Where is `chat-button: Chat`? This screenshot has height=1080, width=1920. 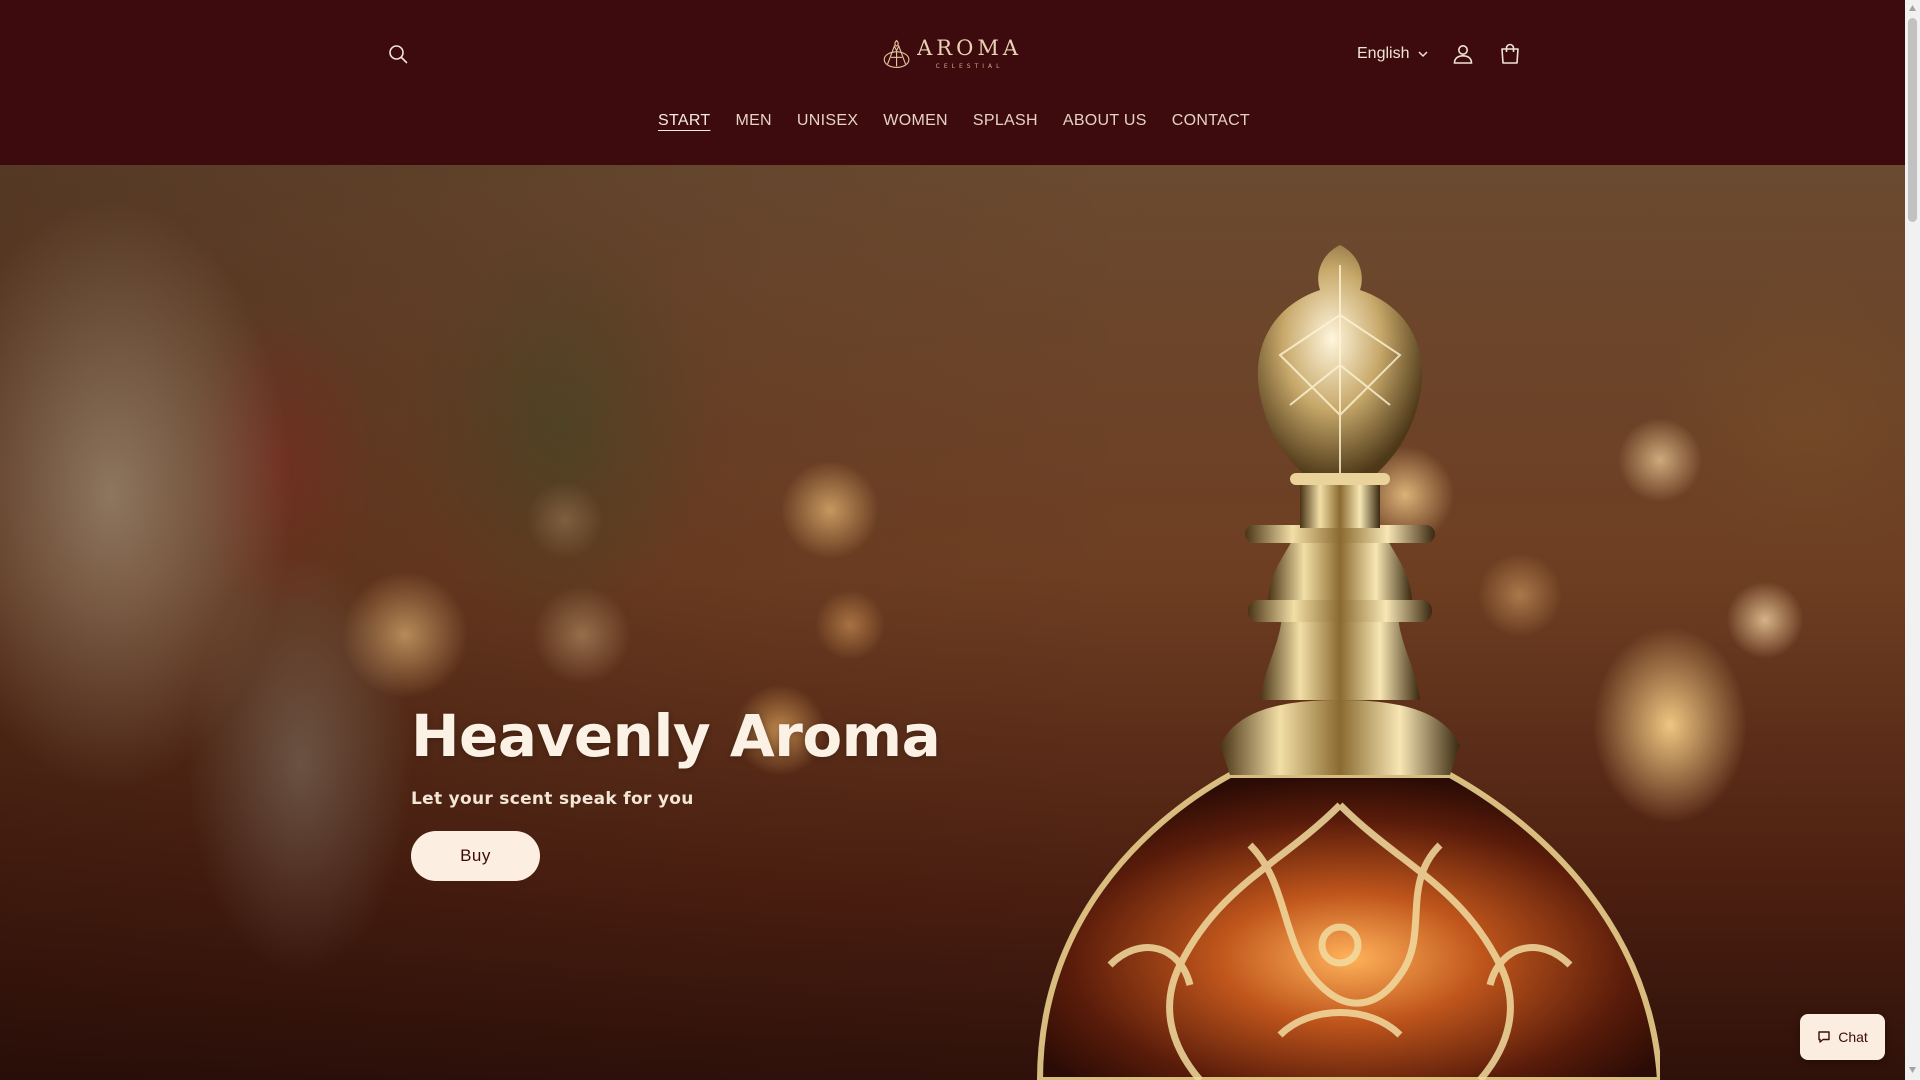 chat-button: Chat is located at coordinates (1842, 1037).